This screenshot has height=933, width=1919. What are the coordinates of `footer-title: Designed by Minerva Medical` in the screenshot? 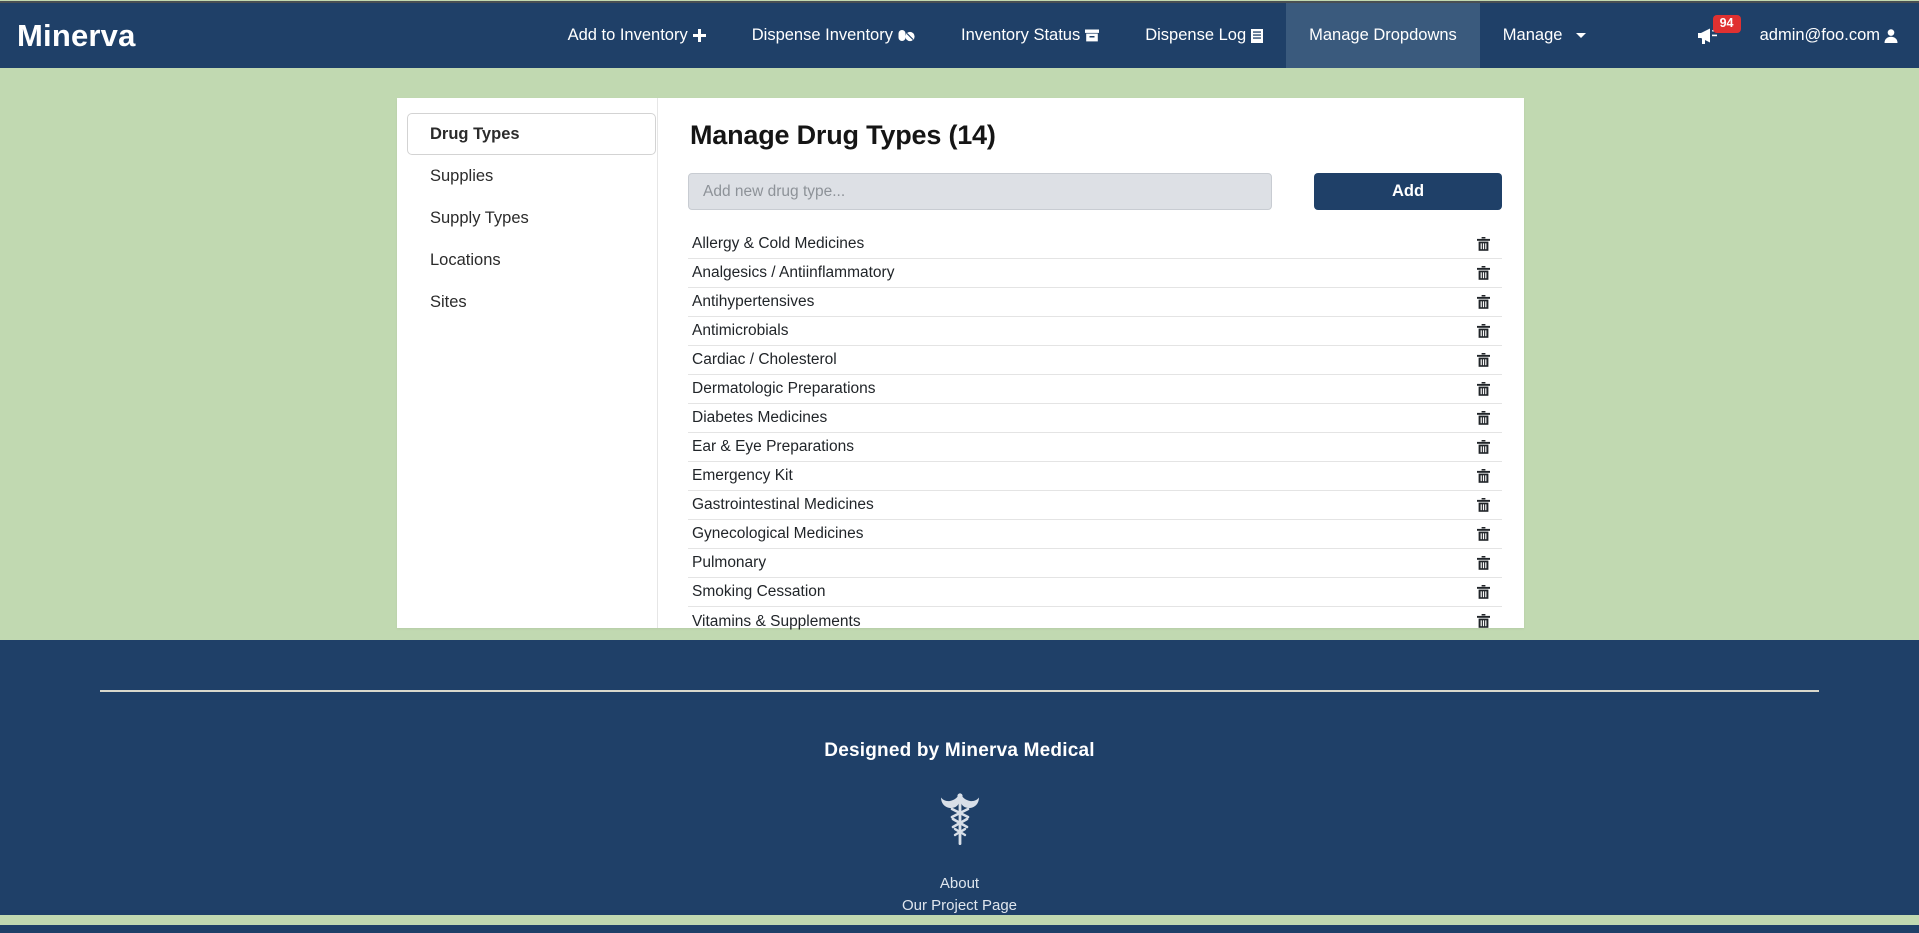 It's located at (959, 750).